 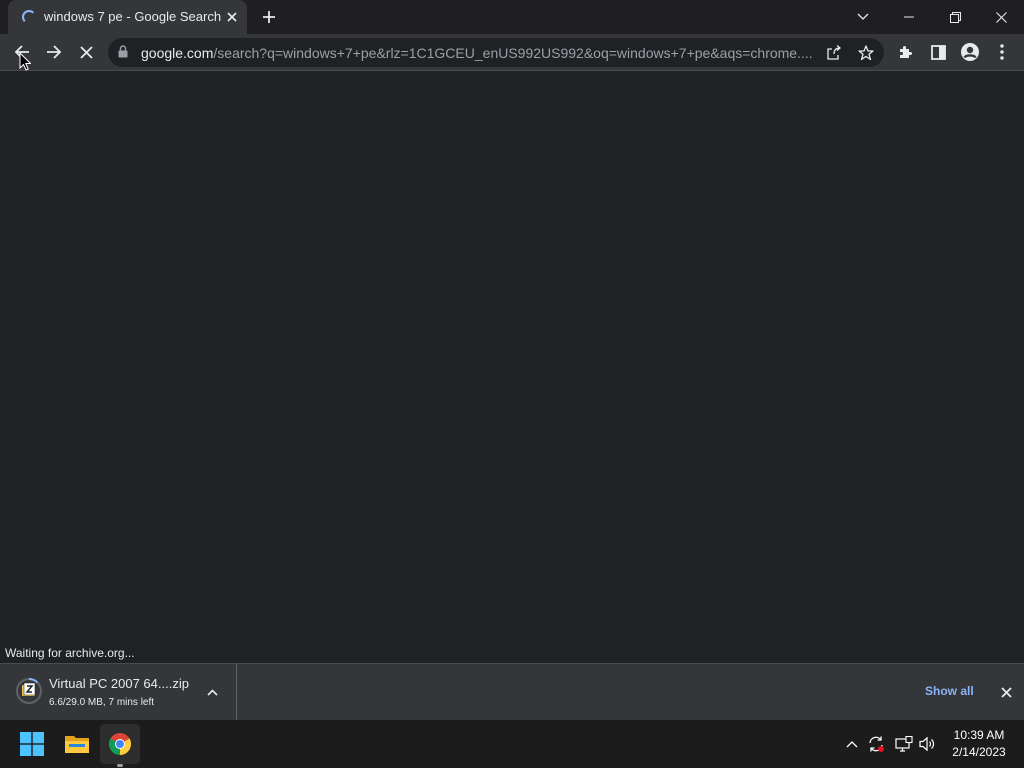 What do you see at coordinates (834, 53) in the screenshot?
I see `share-icon` at bounding box center [834, 53].